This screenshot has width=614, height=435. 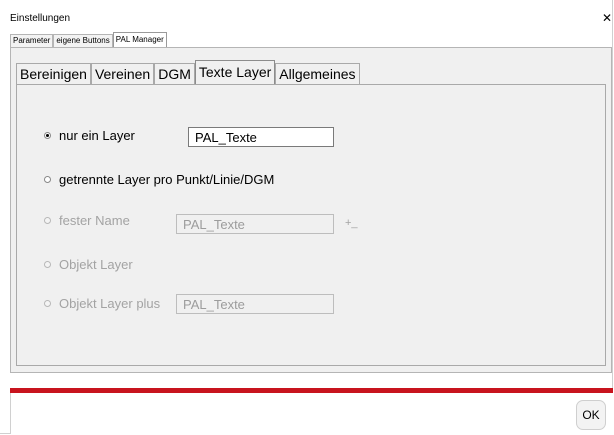 I want to click on radio-fester-name, so click(x=47, y=220).